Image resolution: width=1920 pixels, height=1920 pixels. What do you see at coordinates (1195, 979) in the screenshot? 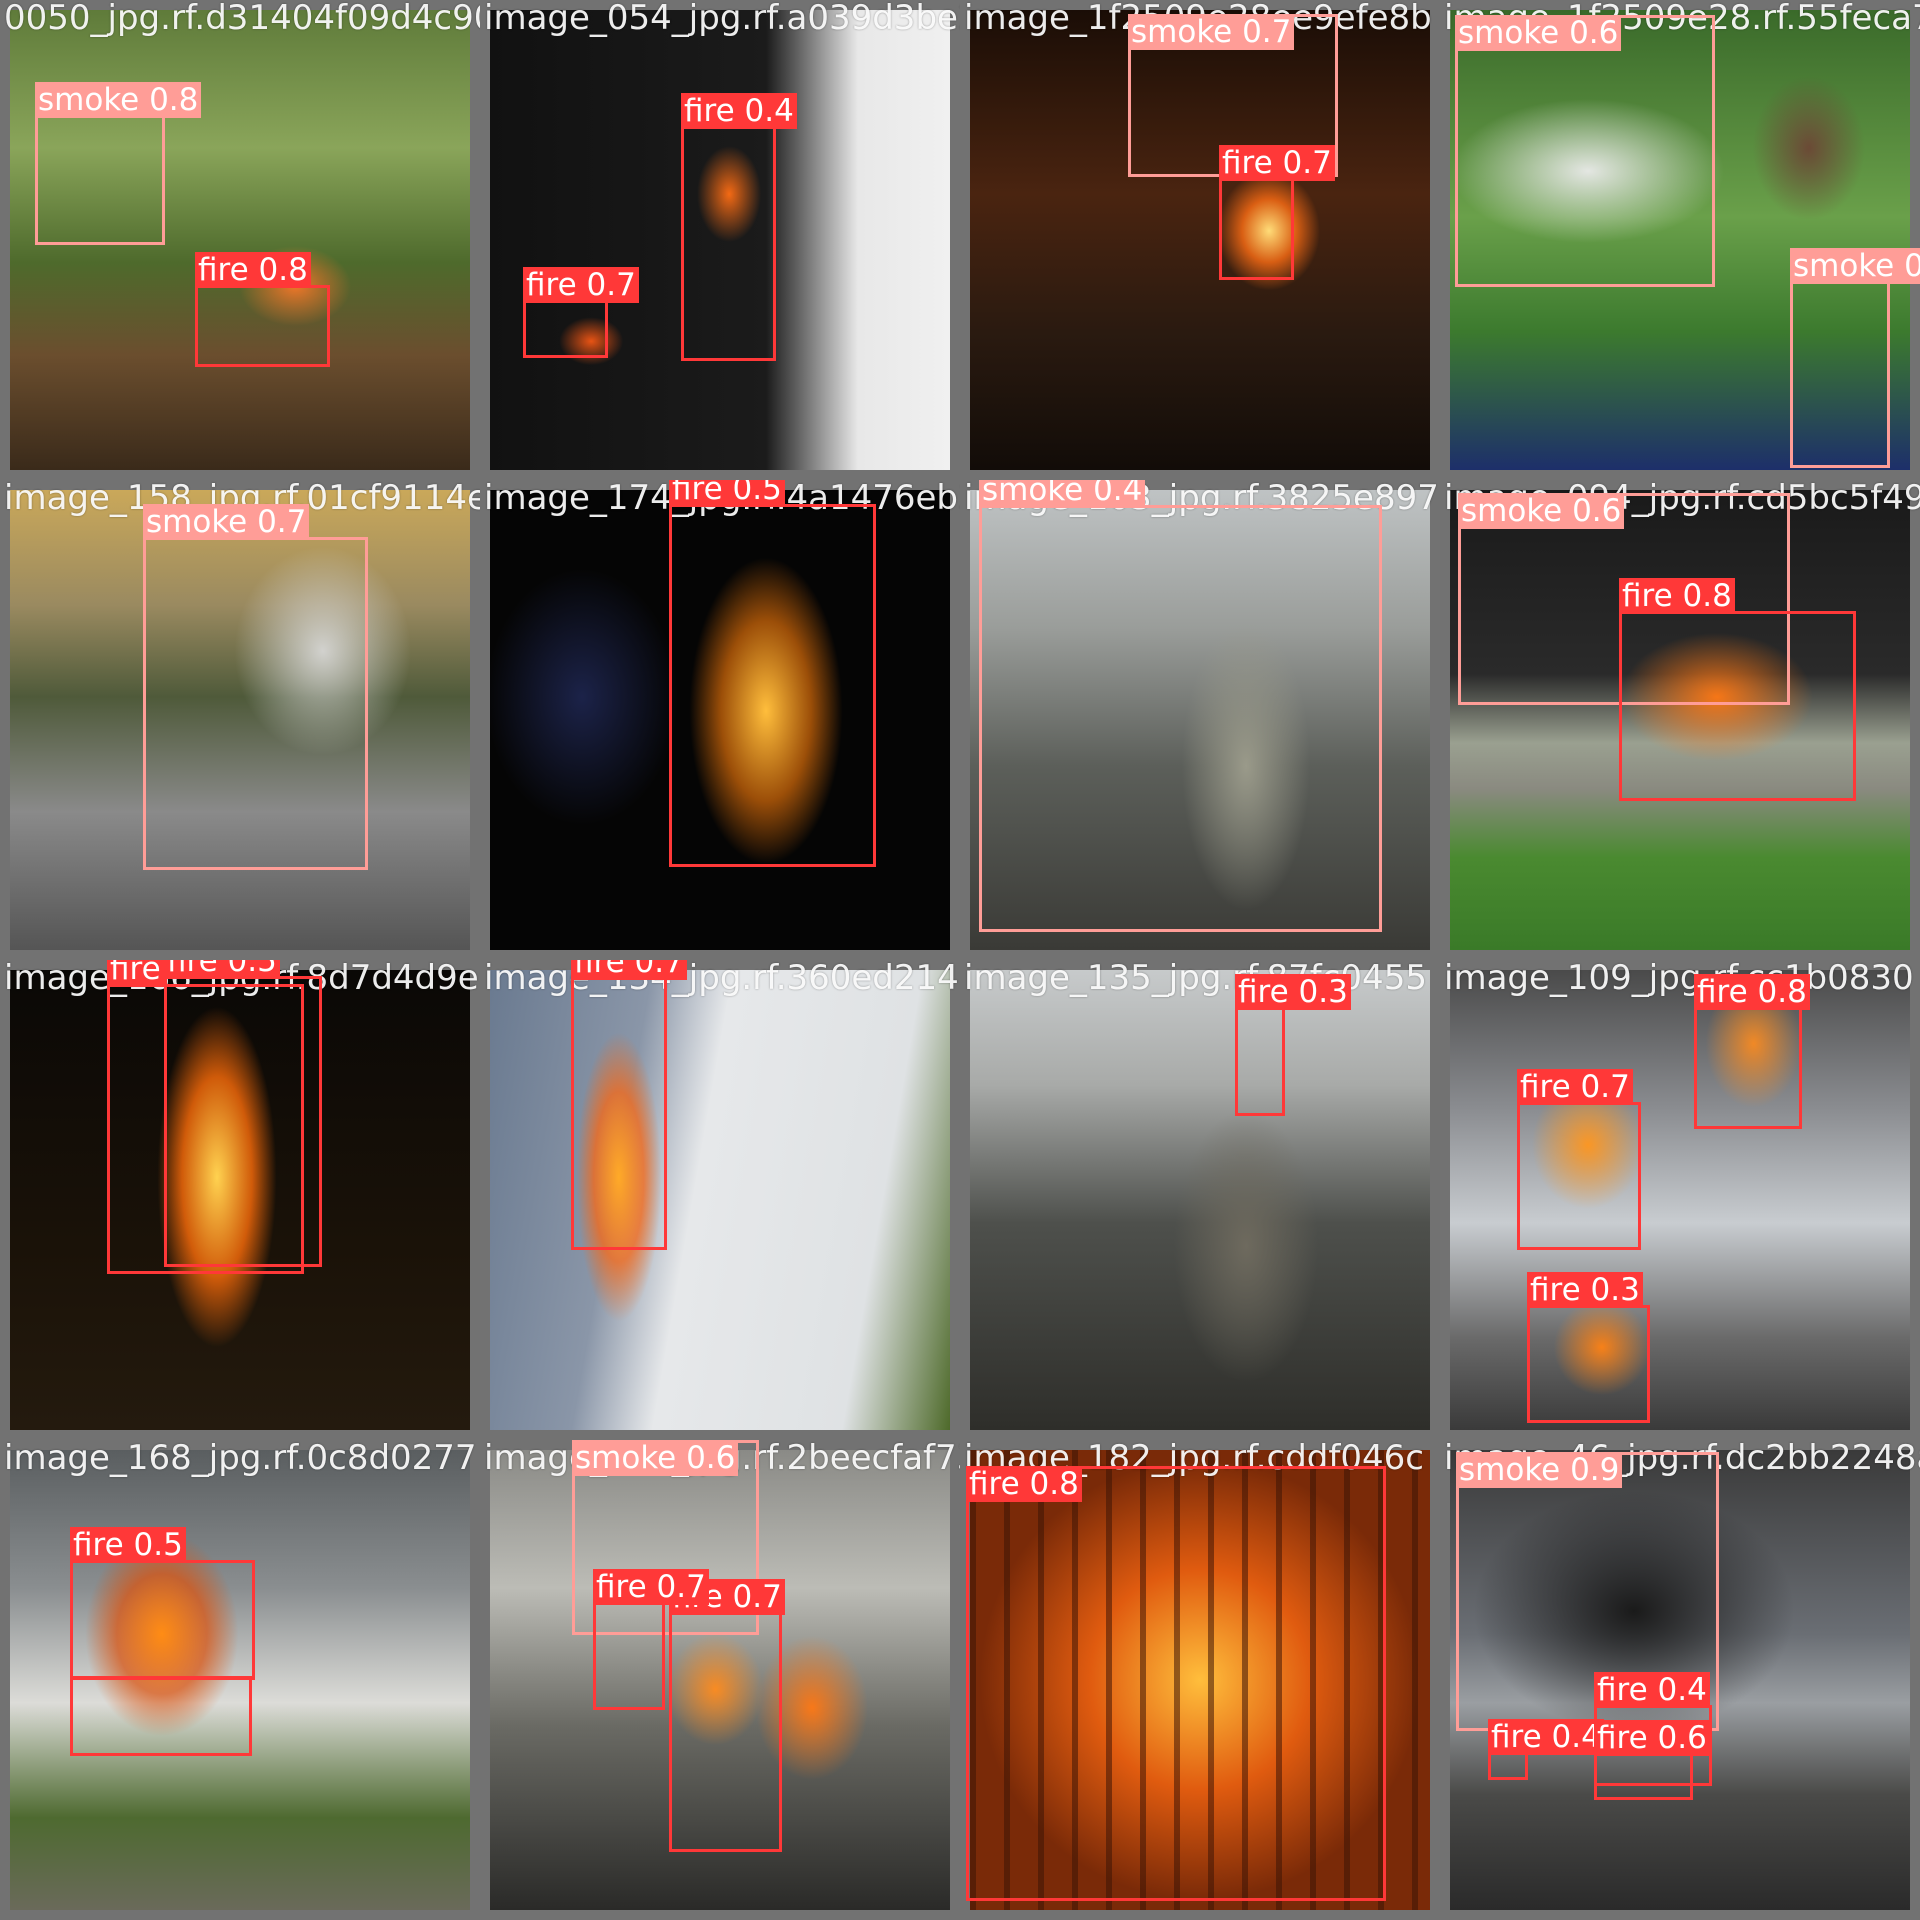
I see `filename-label: image_135_jpg.rf.87fc0455` at bounding box center [1195, 979].